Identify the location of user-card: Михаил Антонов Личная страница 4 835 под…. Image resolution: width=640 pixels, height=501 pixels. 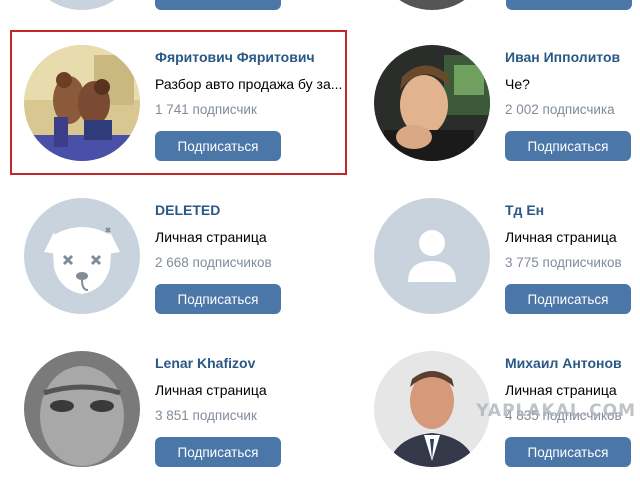
(501, 426).